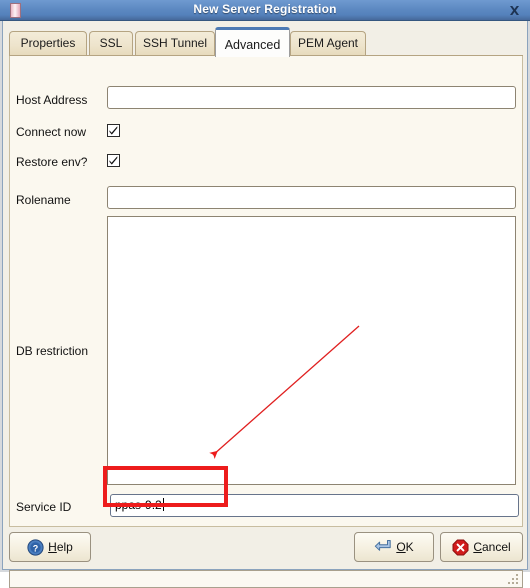 The width and height of the screenshot is (530, 588). What do you see at coordinates (138, 505) in the screenshot?
I see `service-id-value: ppas-9.2` at bounding box center [138, 505].